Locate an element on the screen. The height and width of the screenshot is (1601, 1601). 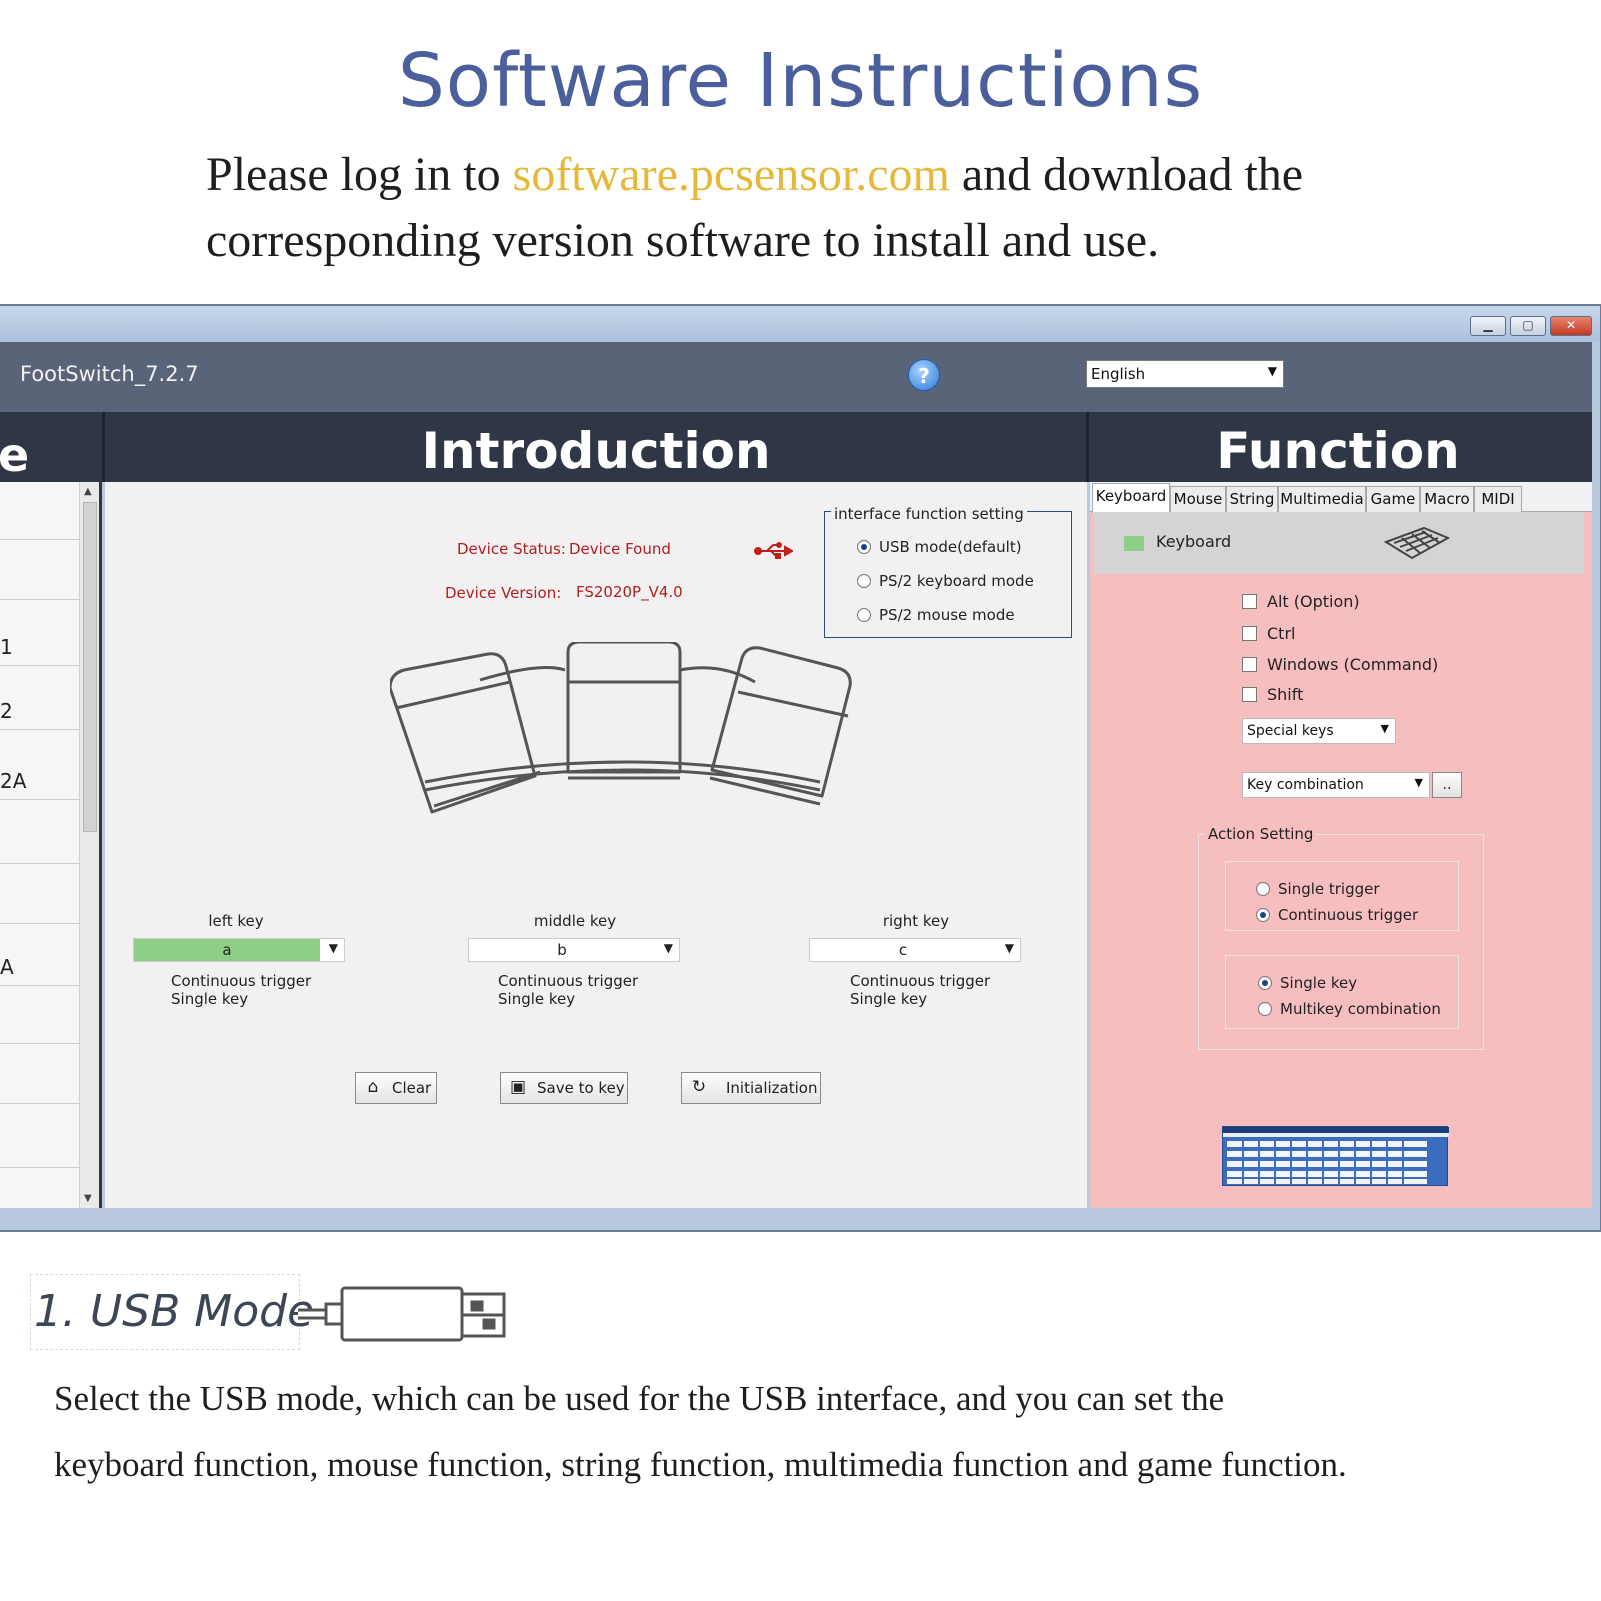
right-key-value: c is located at coordinates (903, 950).